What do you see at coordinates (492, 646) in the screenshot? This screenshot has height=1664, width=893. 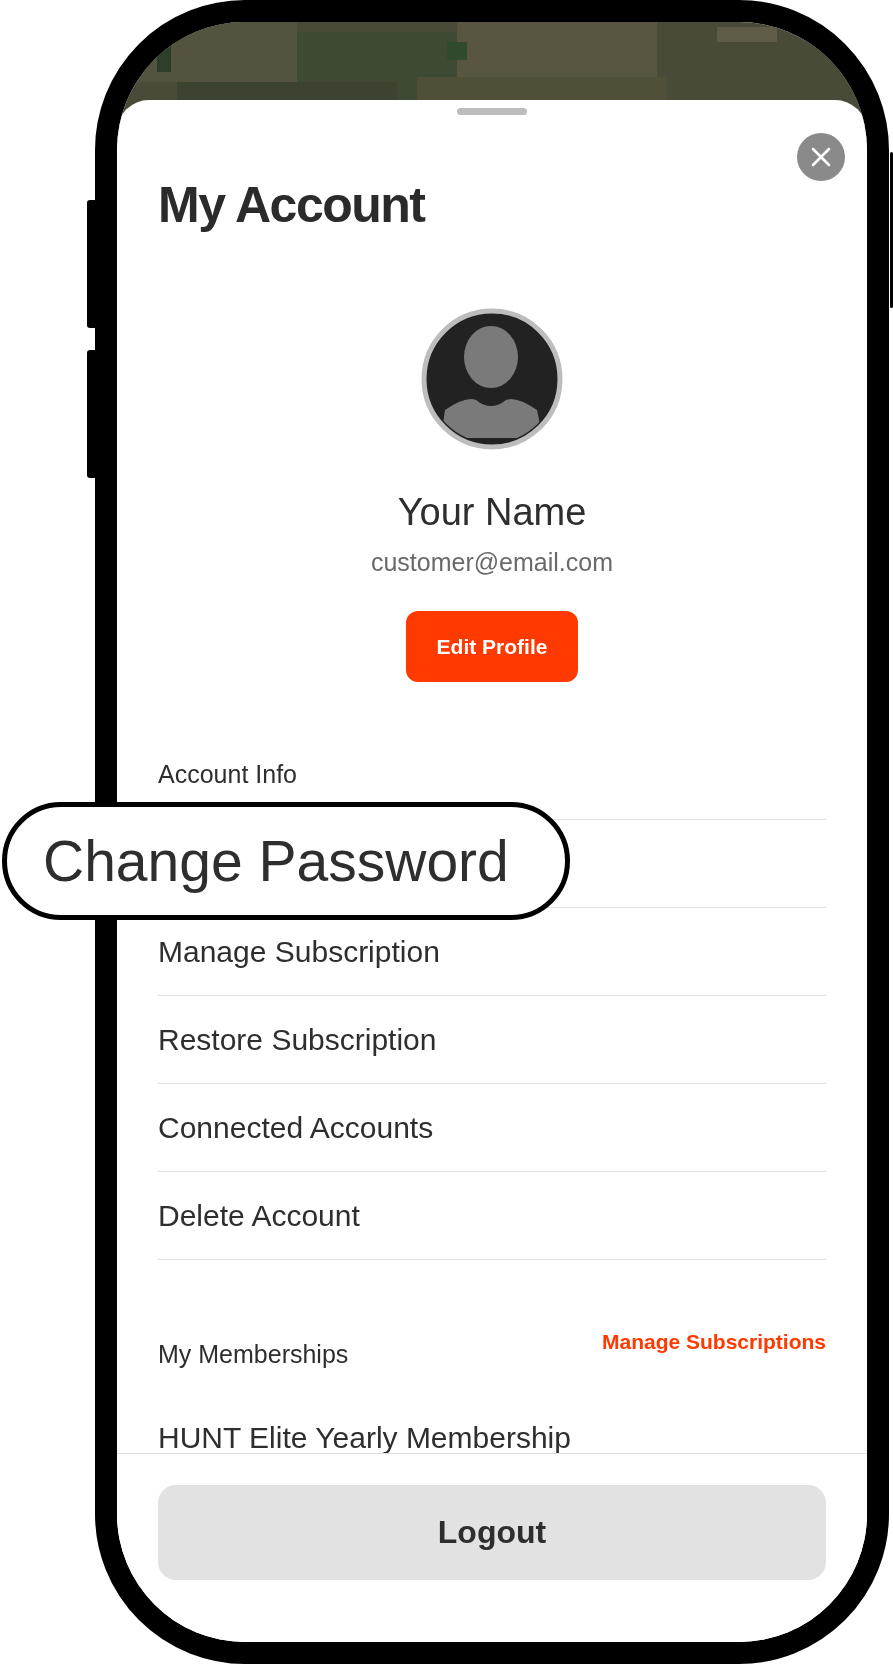 I see `edit-profile-button: Edit Profile` at bounding box center [492, 646].